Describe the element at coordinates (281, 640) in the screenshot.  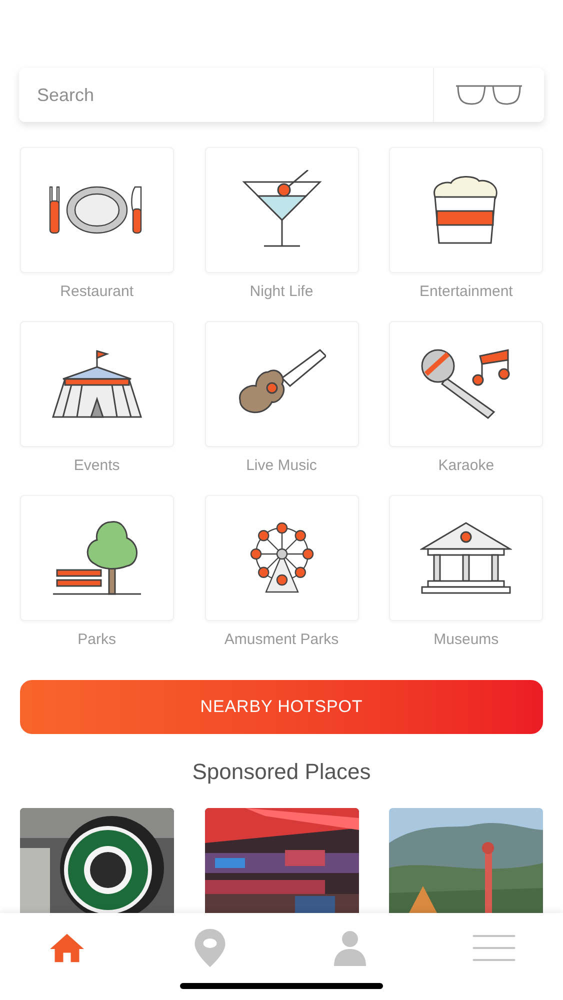
I see `category-label: Amusment Parks` at that location.